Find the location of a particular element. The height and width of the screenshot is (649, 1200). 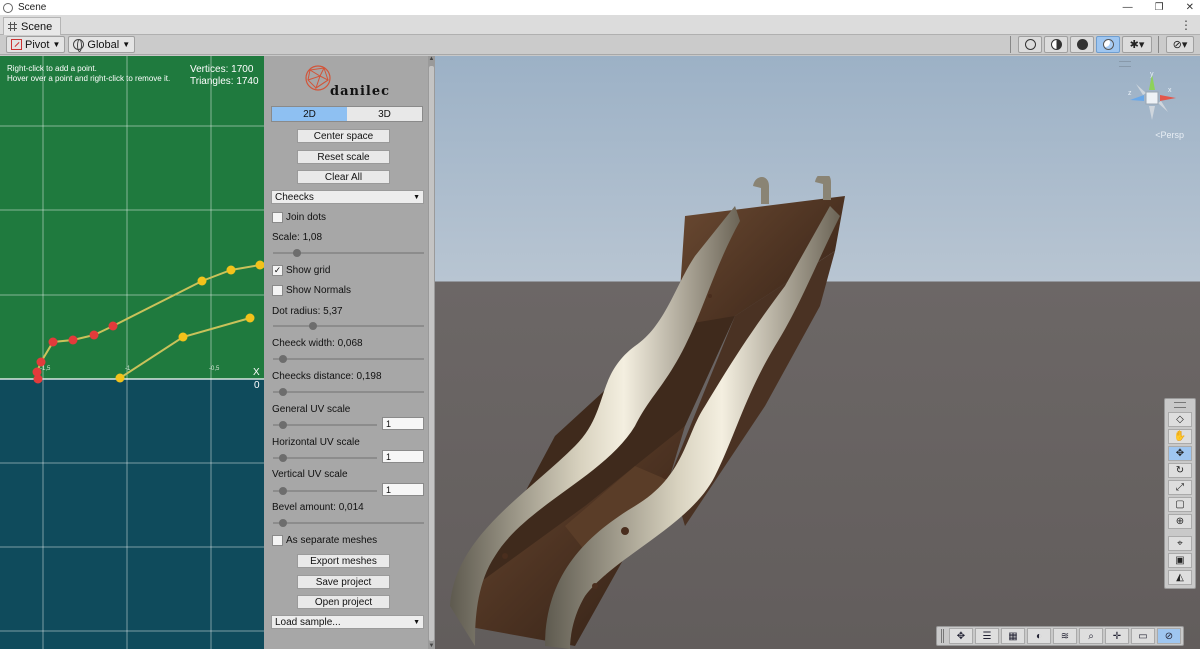

custom-tool-button: ⌖ is located at coordinates (1180, 543).